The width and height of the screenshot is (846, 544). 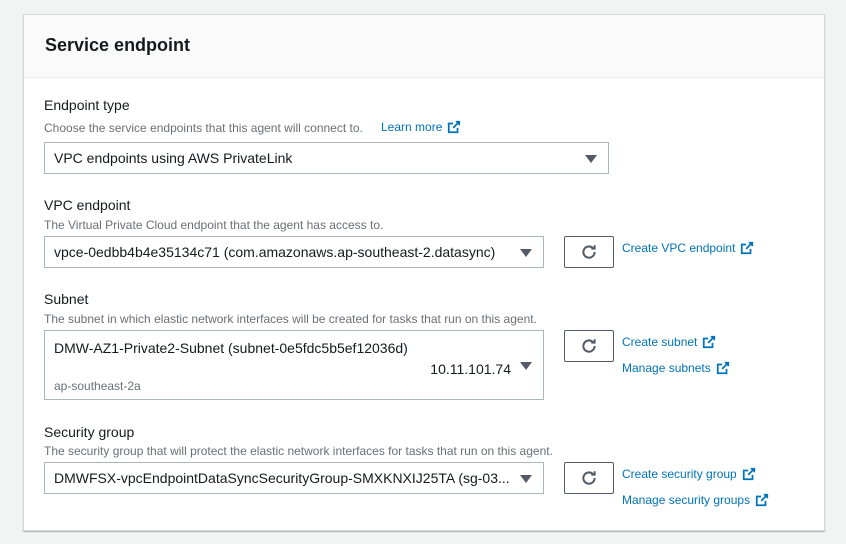 I want to click on create-security-group-link: Create security group, so click(x=689, y=474).